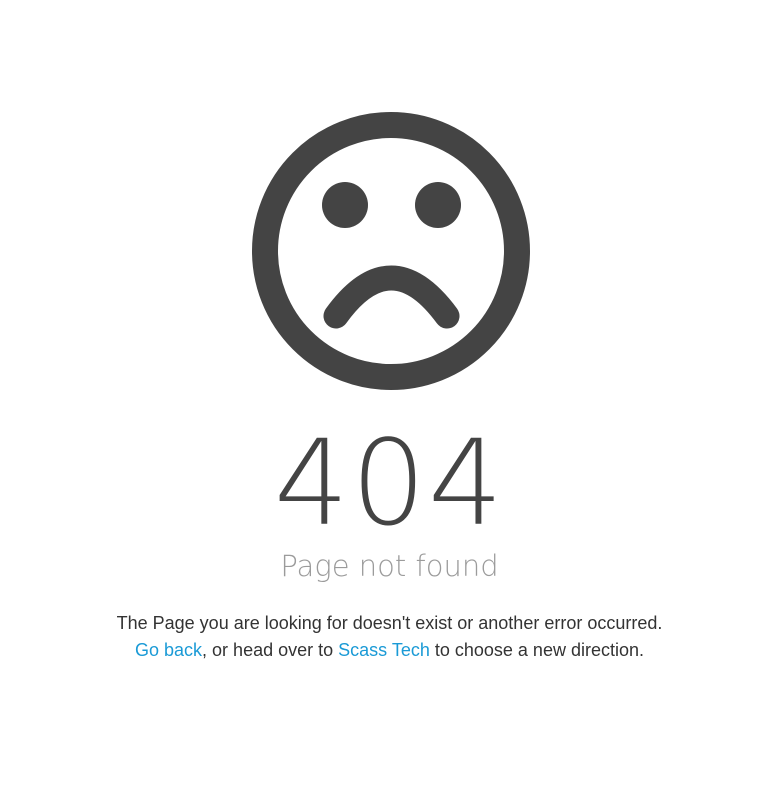 Image resolution: width=779 pixels, height=794 pixels. Describe the element at coordinates (536, 650) in the screenshot. I see `message-end-text: to choose a new direction.` at that location.